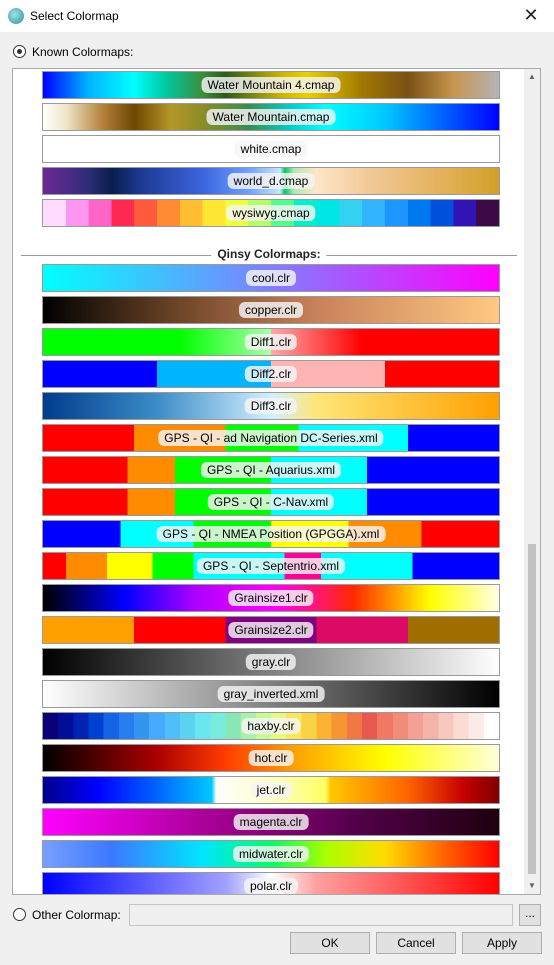 This screenshot has height=965, width=554. Describe the element at coordinates (76, 915) in the screenshot. I see `other-colormap-label: Other Colormap:` at that location.